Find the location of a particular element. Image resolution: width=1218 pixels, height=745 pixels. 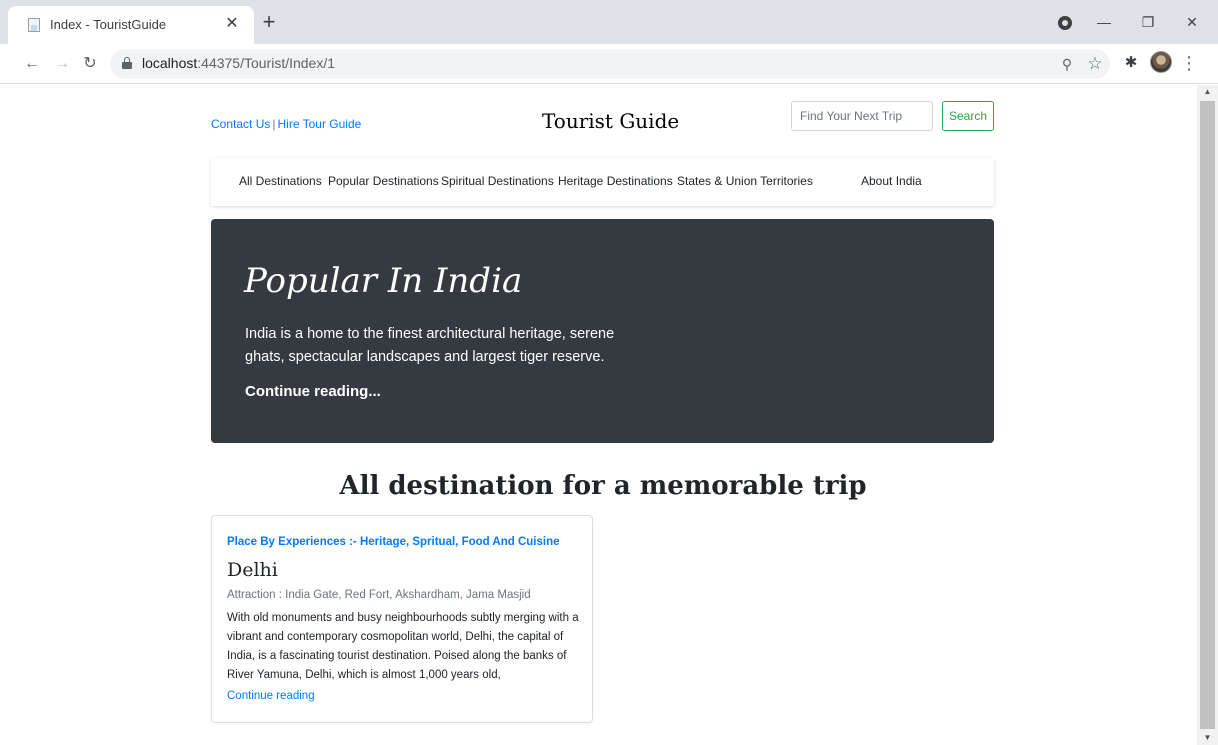

hero-title: Popular In India is located at coordinates (383, 281).